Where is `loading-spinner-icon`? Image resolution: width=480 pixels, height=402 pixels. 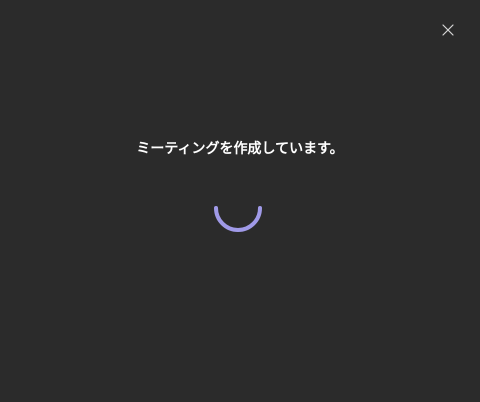
loading-spinner-icon is located at coordinates (238, 220).